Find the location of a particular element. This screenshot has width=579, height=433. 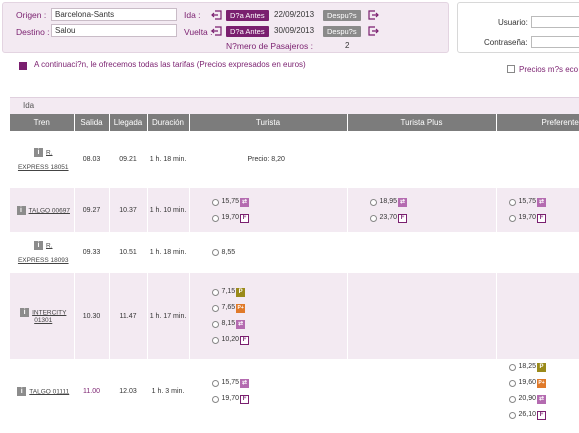

vuelta-prev-day-button: D?a Antes is located at coordinates (247, 31).